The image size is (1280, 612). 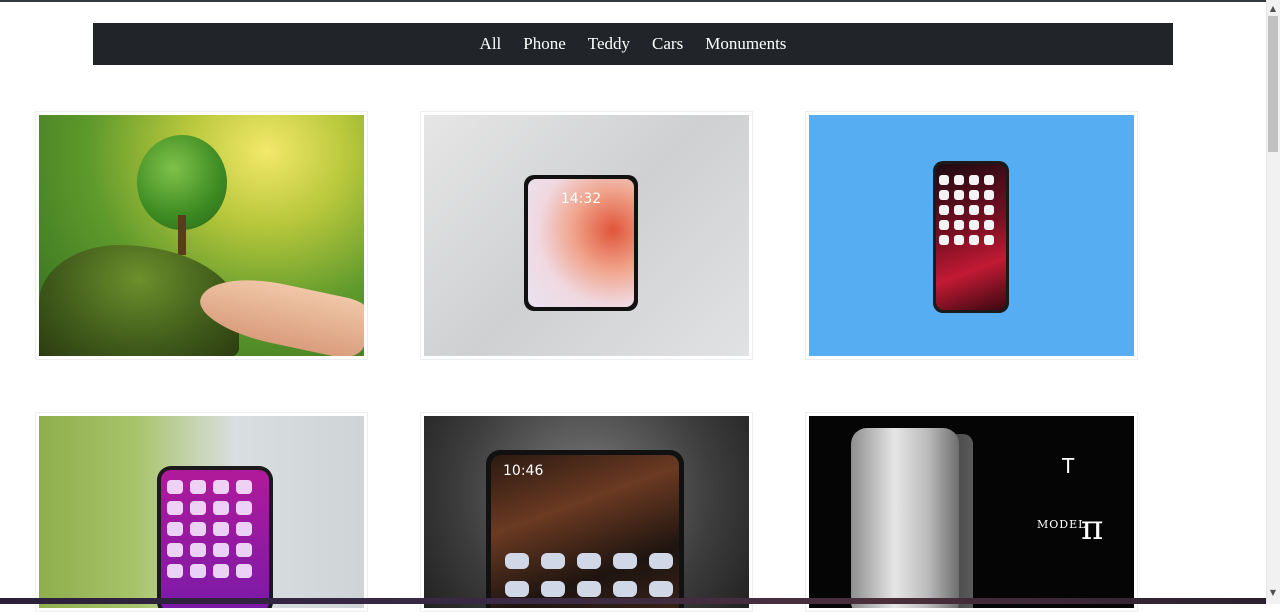 I want to click on gallery-image-iphone-on-path, so click(x=201, y=512).